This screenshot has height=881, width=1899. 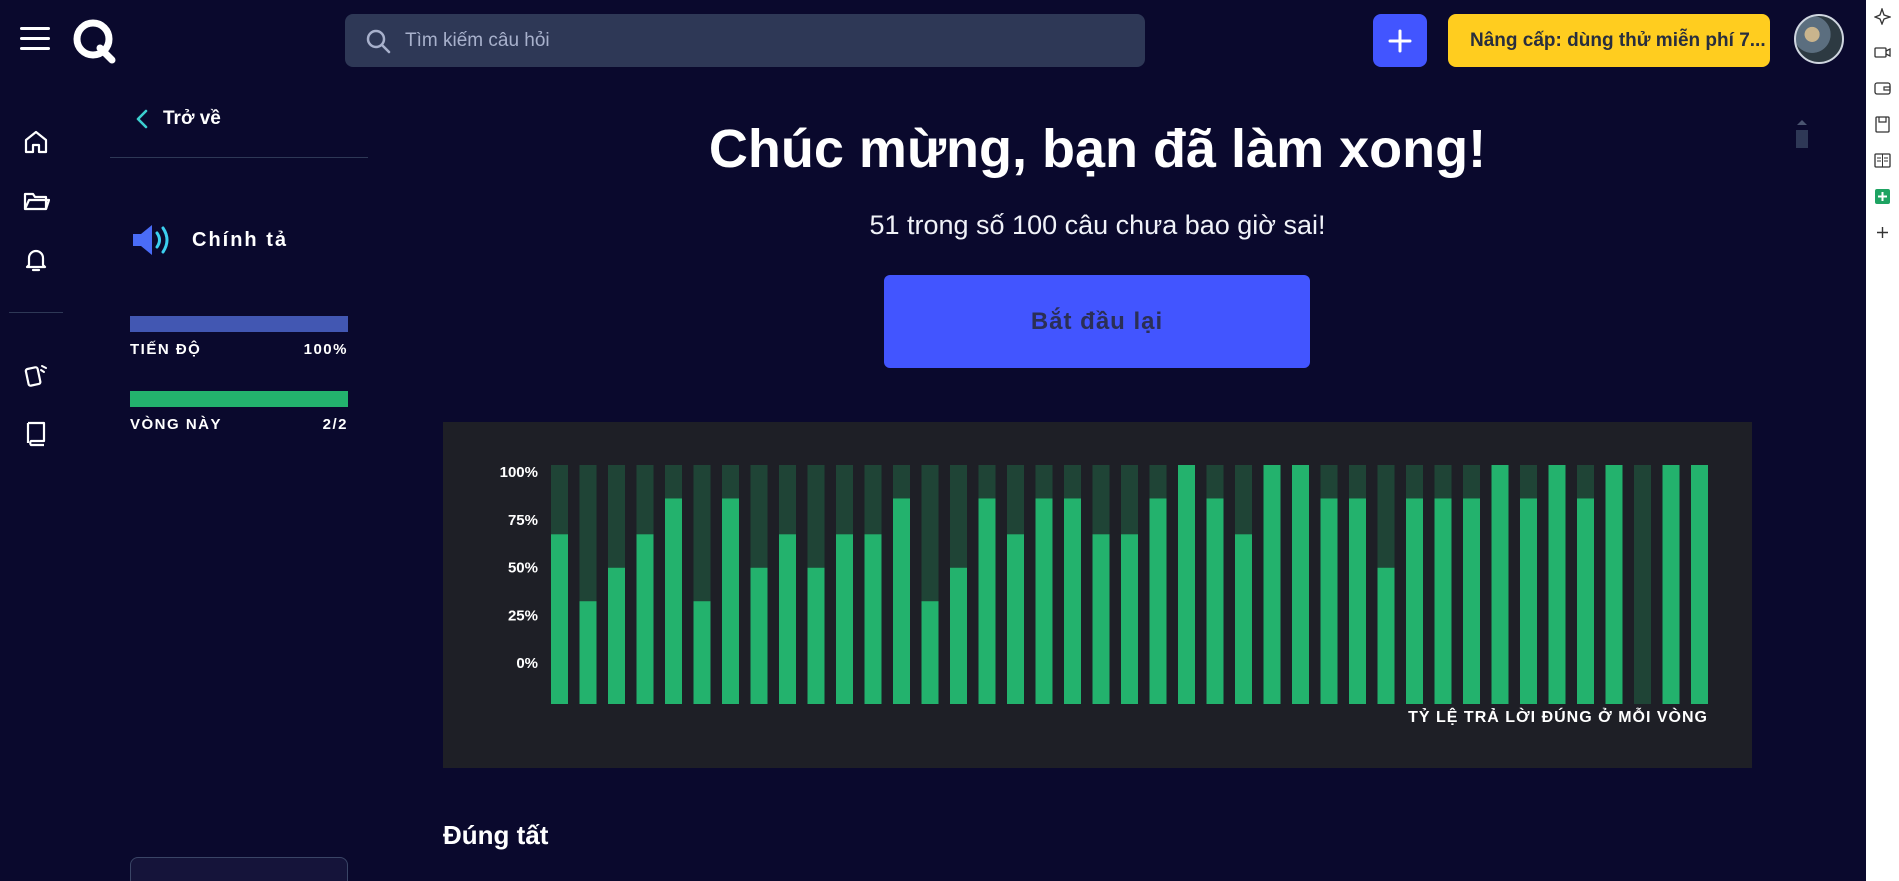 I want to click on progress-bar-fill, so click(x=239, y=324).